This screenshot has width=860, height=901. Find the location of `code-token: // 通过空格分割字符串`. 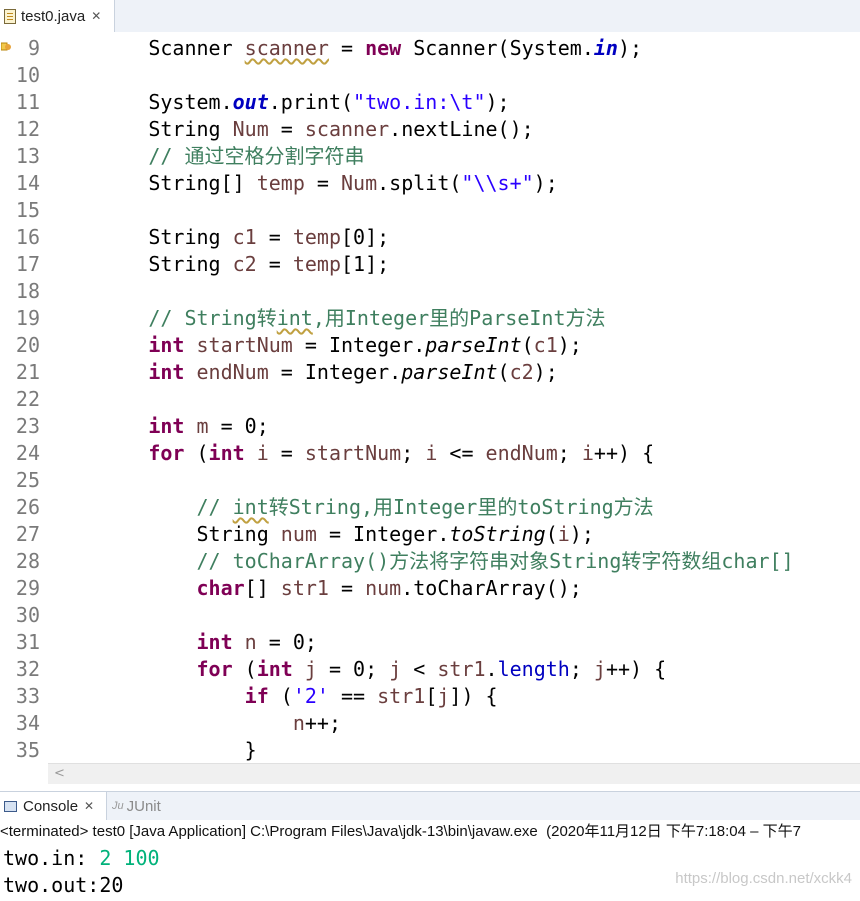

code-token: // 通过空格分割字符串 is located at coordinates (208, 156).